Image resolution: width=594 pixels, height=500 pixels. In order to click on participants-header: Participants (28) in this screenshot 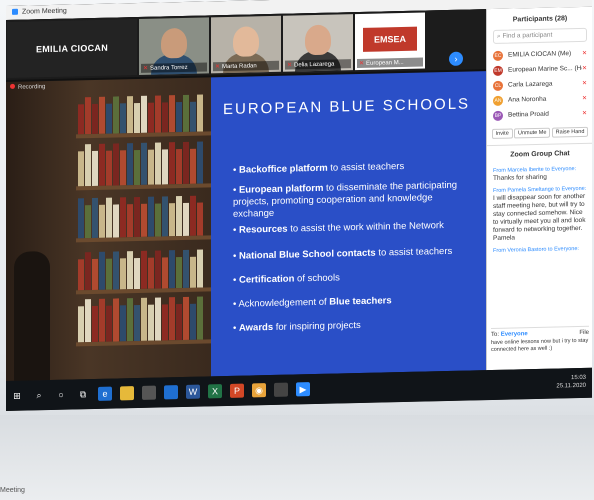, I will do `click(540, 19)`.